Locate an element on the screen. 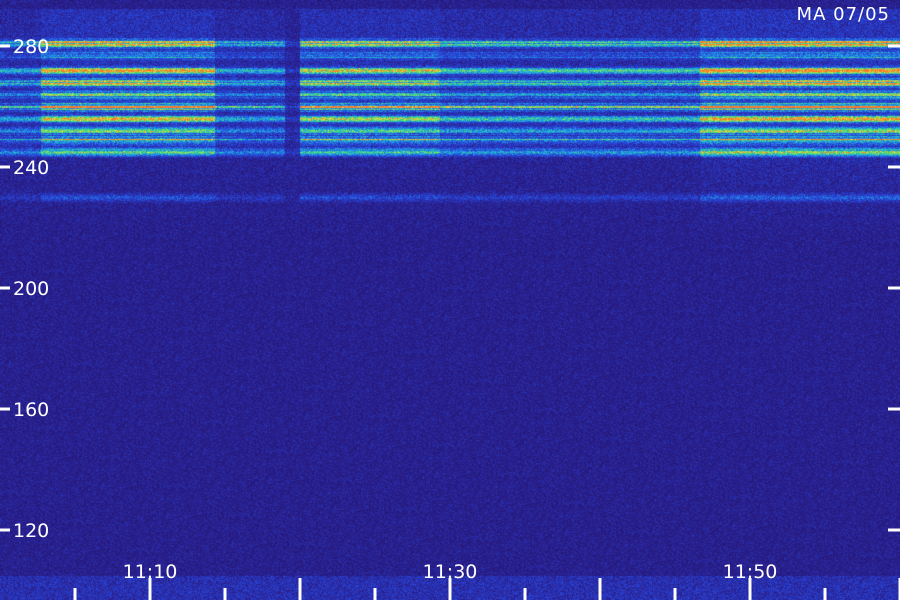  x-tick-label: 11:50 is located at coordinates (750, 572).